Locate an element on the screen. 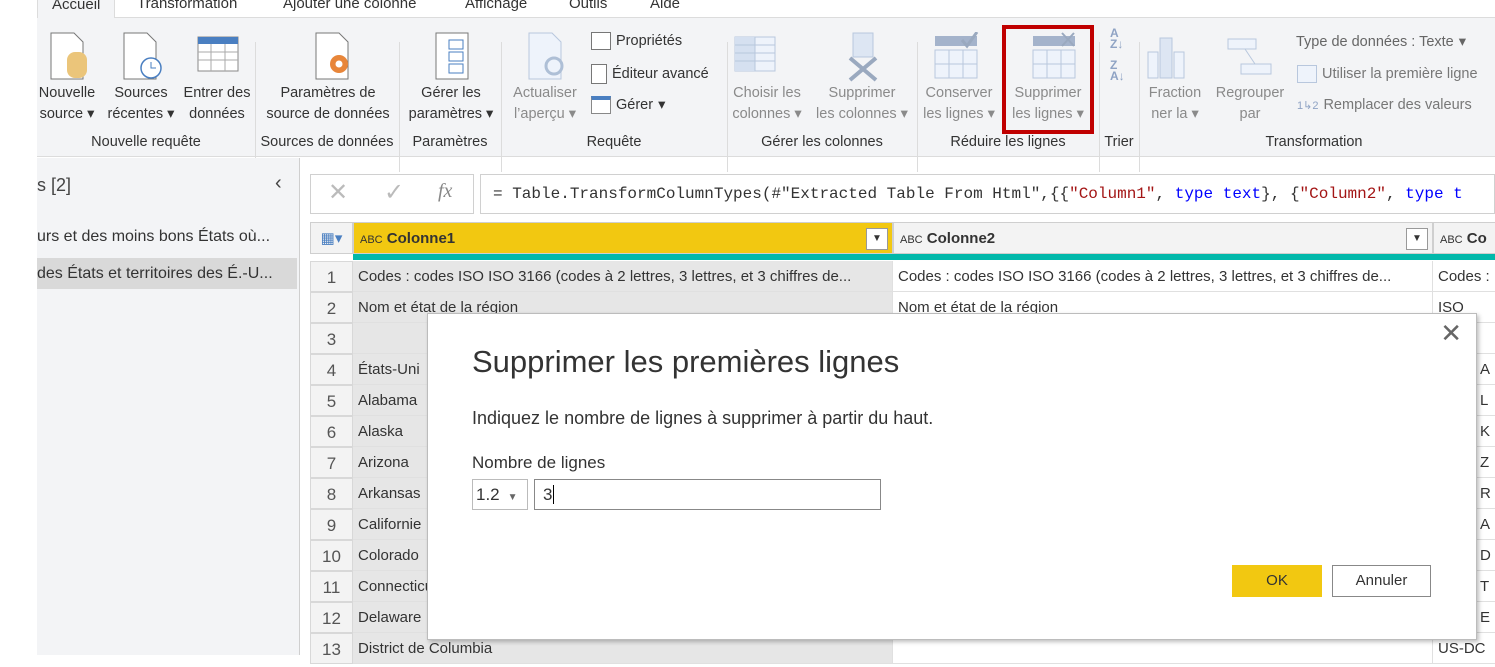 Image resolution: width=1495 pixels, height=667 pixels. remove-rows-button: Supprimer les lignes ▾ is located at coordinates (1048, 104).